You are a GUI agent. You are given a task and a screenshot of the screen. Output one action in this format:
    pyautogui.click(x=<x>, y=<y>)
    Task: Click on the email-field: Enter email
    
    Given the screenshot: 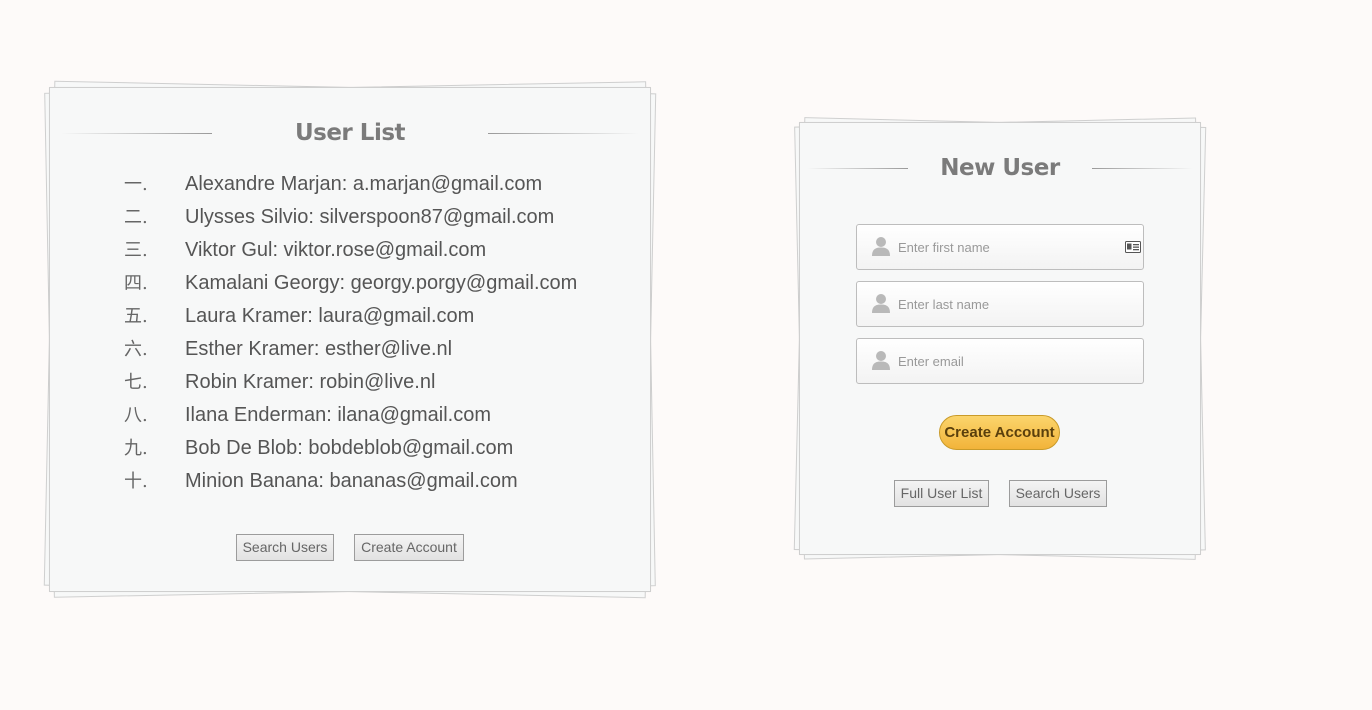 What is the action you would take?
    pyautogui.click(x=1000, y=361)
    